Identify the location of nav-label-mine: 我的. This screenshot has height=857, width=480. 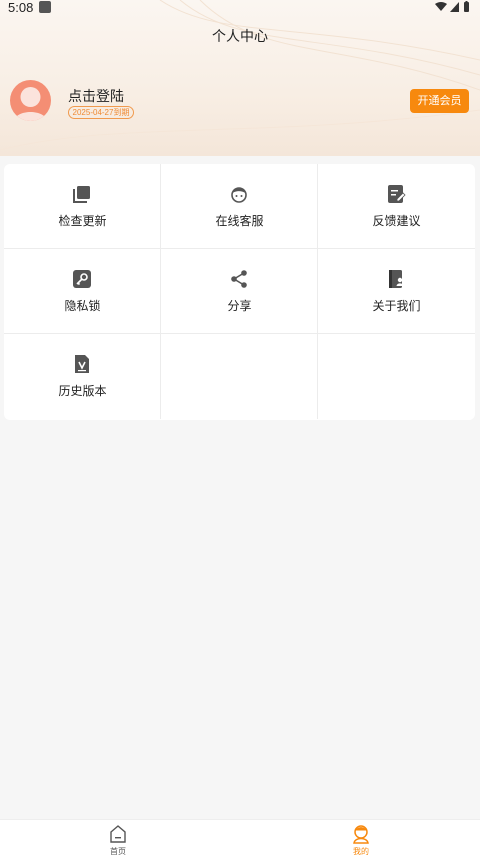
(361, 851).